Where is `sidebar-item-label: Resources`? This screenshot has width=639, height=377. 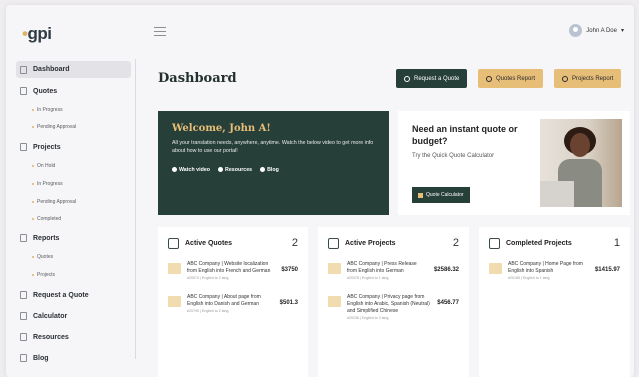 sidebar-item-label: Resources is located at coordinates (51, 337).